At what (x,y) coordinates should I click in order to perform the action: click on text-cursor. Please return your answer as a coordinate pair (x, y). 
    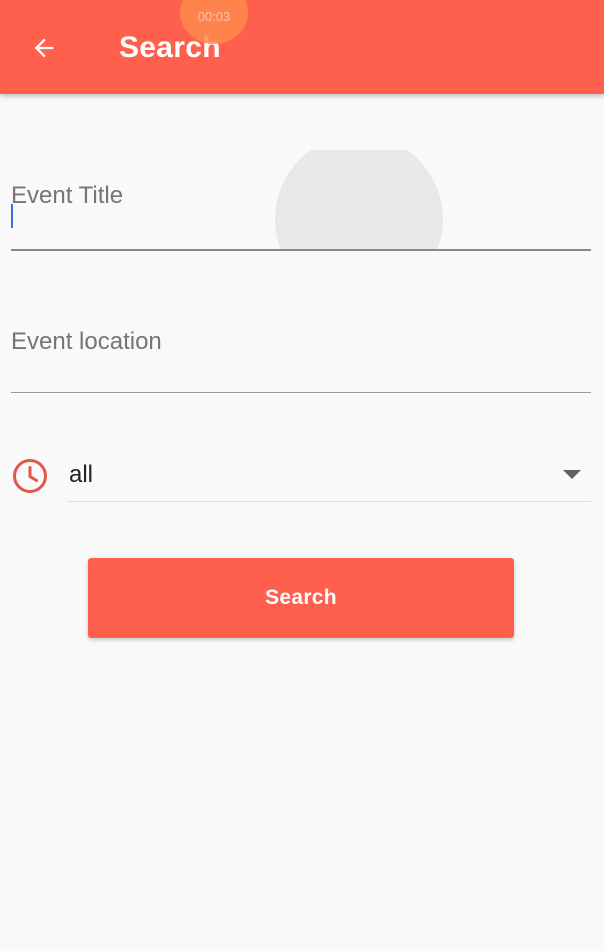
    Looking at the image, I should click on (12, 216).